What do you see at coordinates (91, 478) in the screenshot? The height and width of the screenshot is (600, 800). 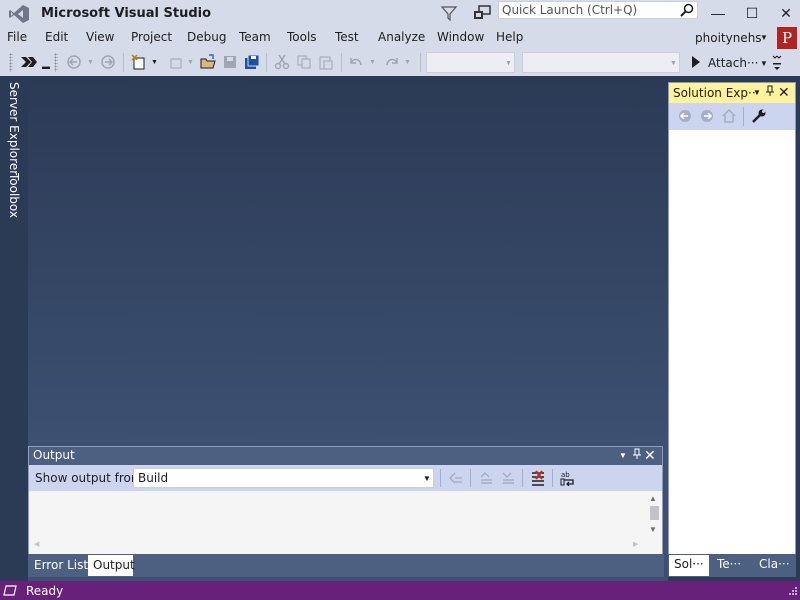 I see `show-output-from-label: Show output from:` at bounding box center [91, 478].